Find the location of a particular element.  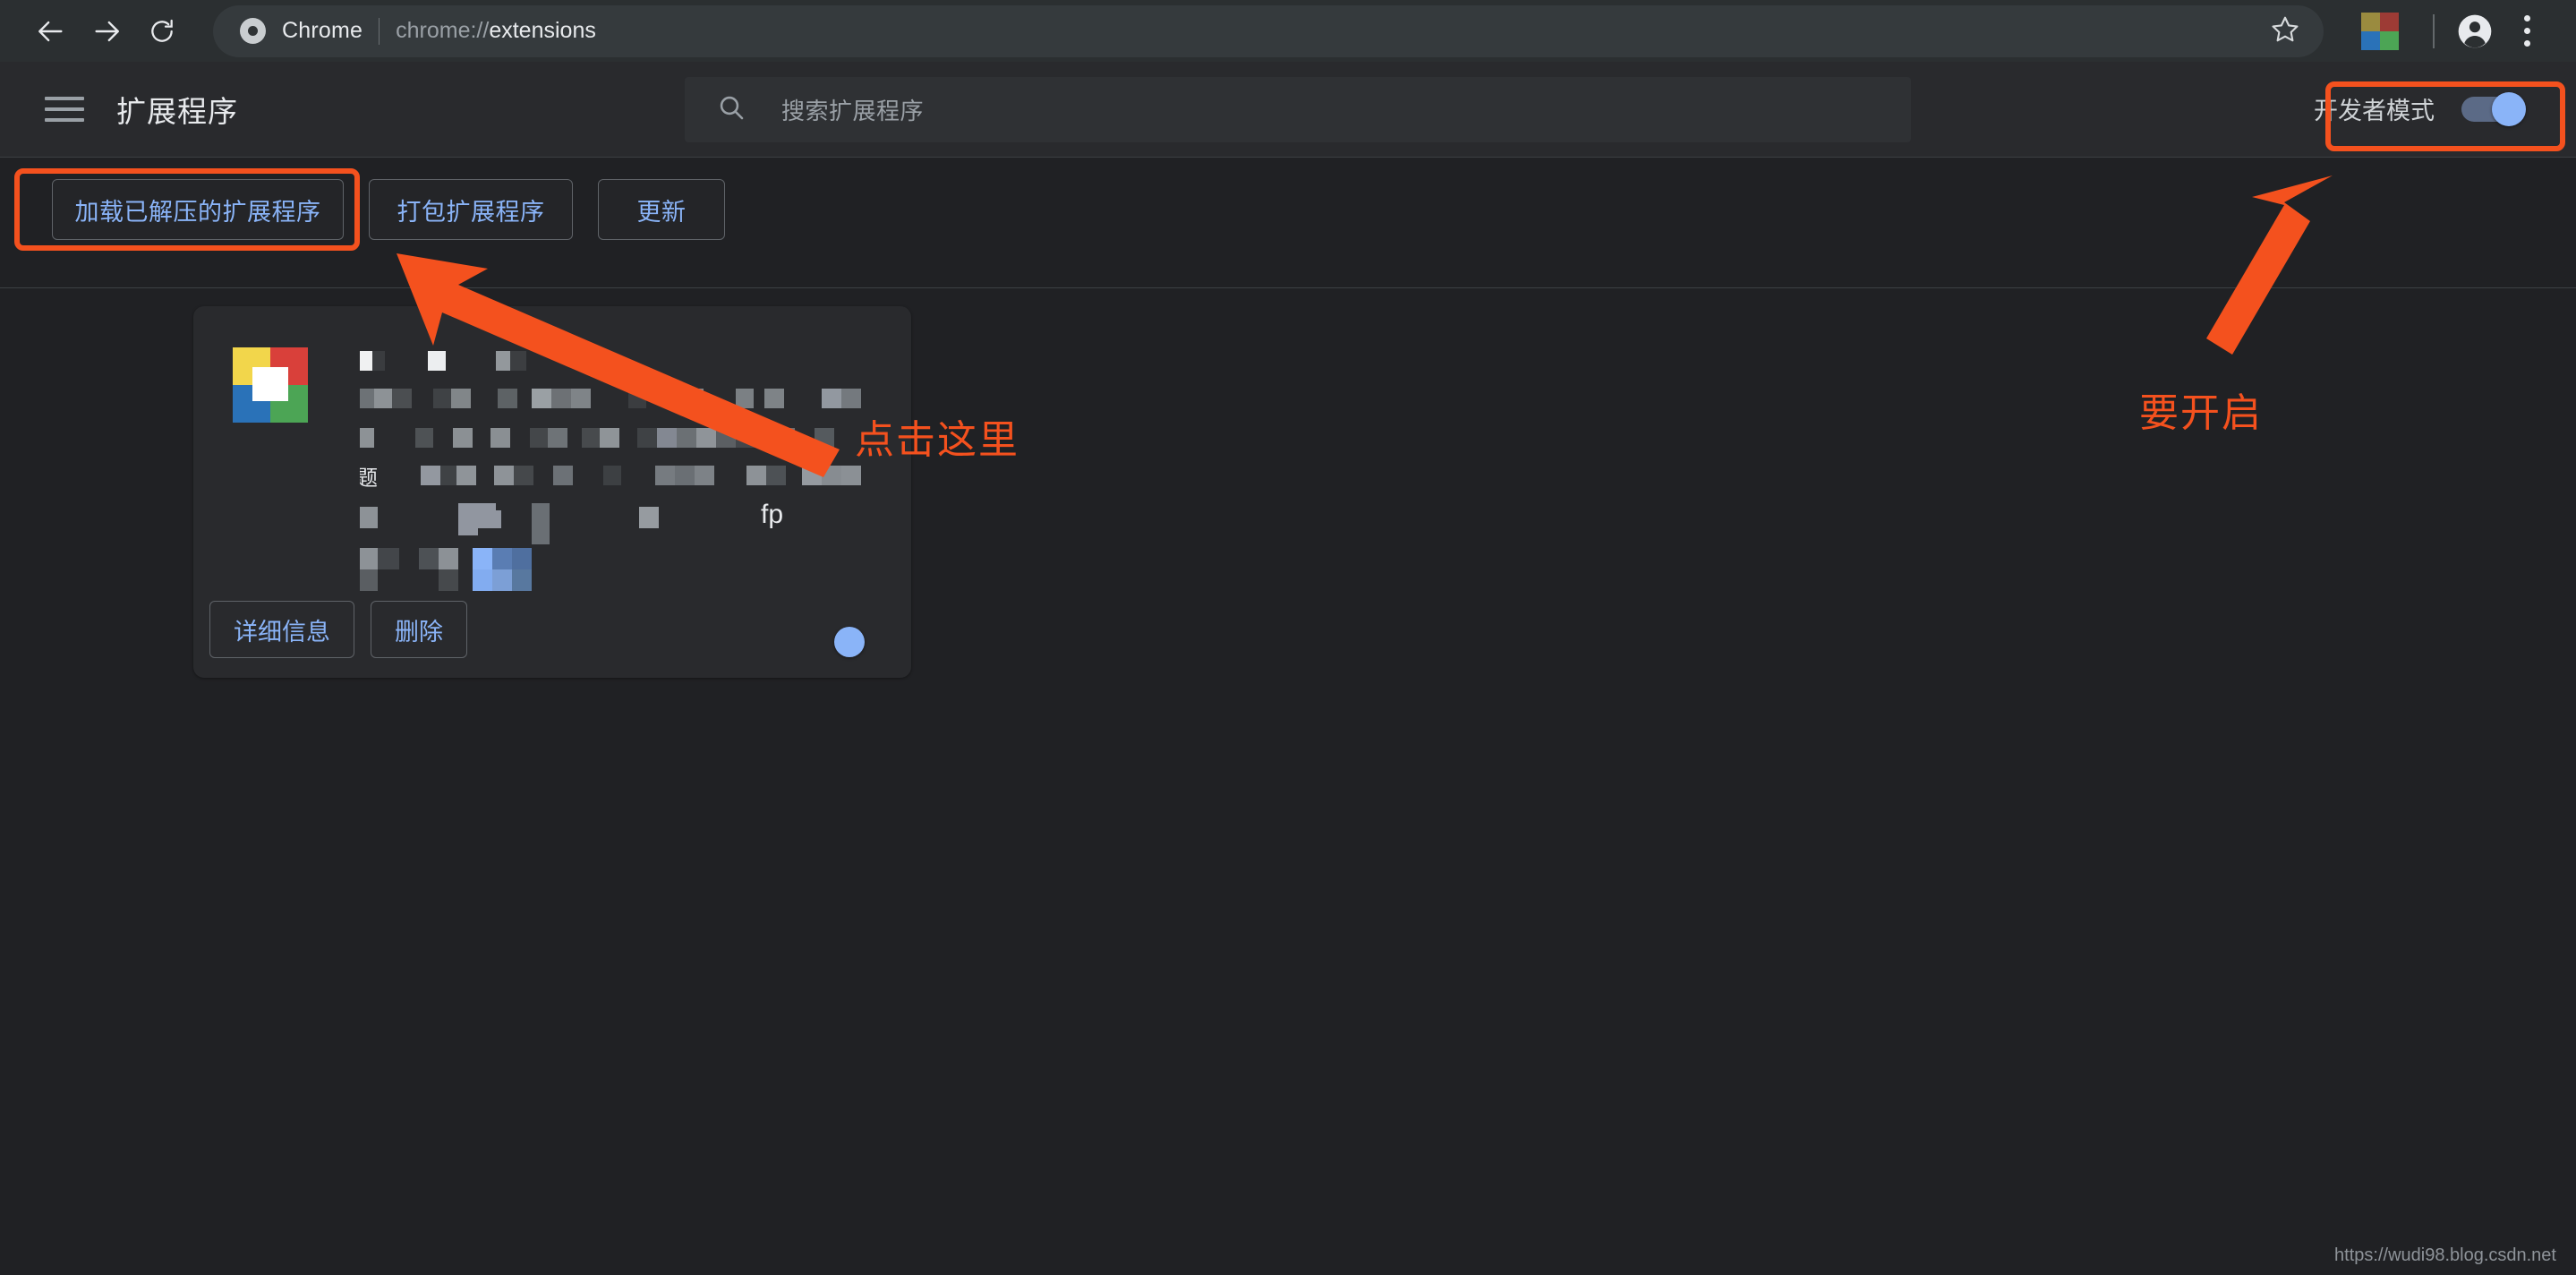

omnibox-url-scheme: chrome:// is located at coordinates (443, 31).